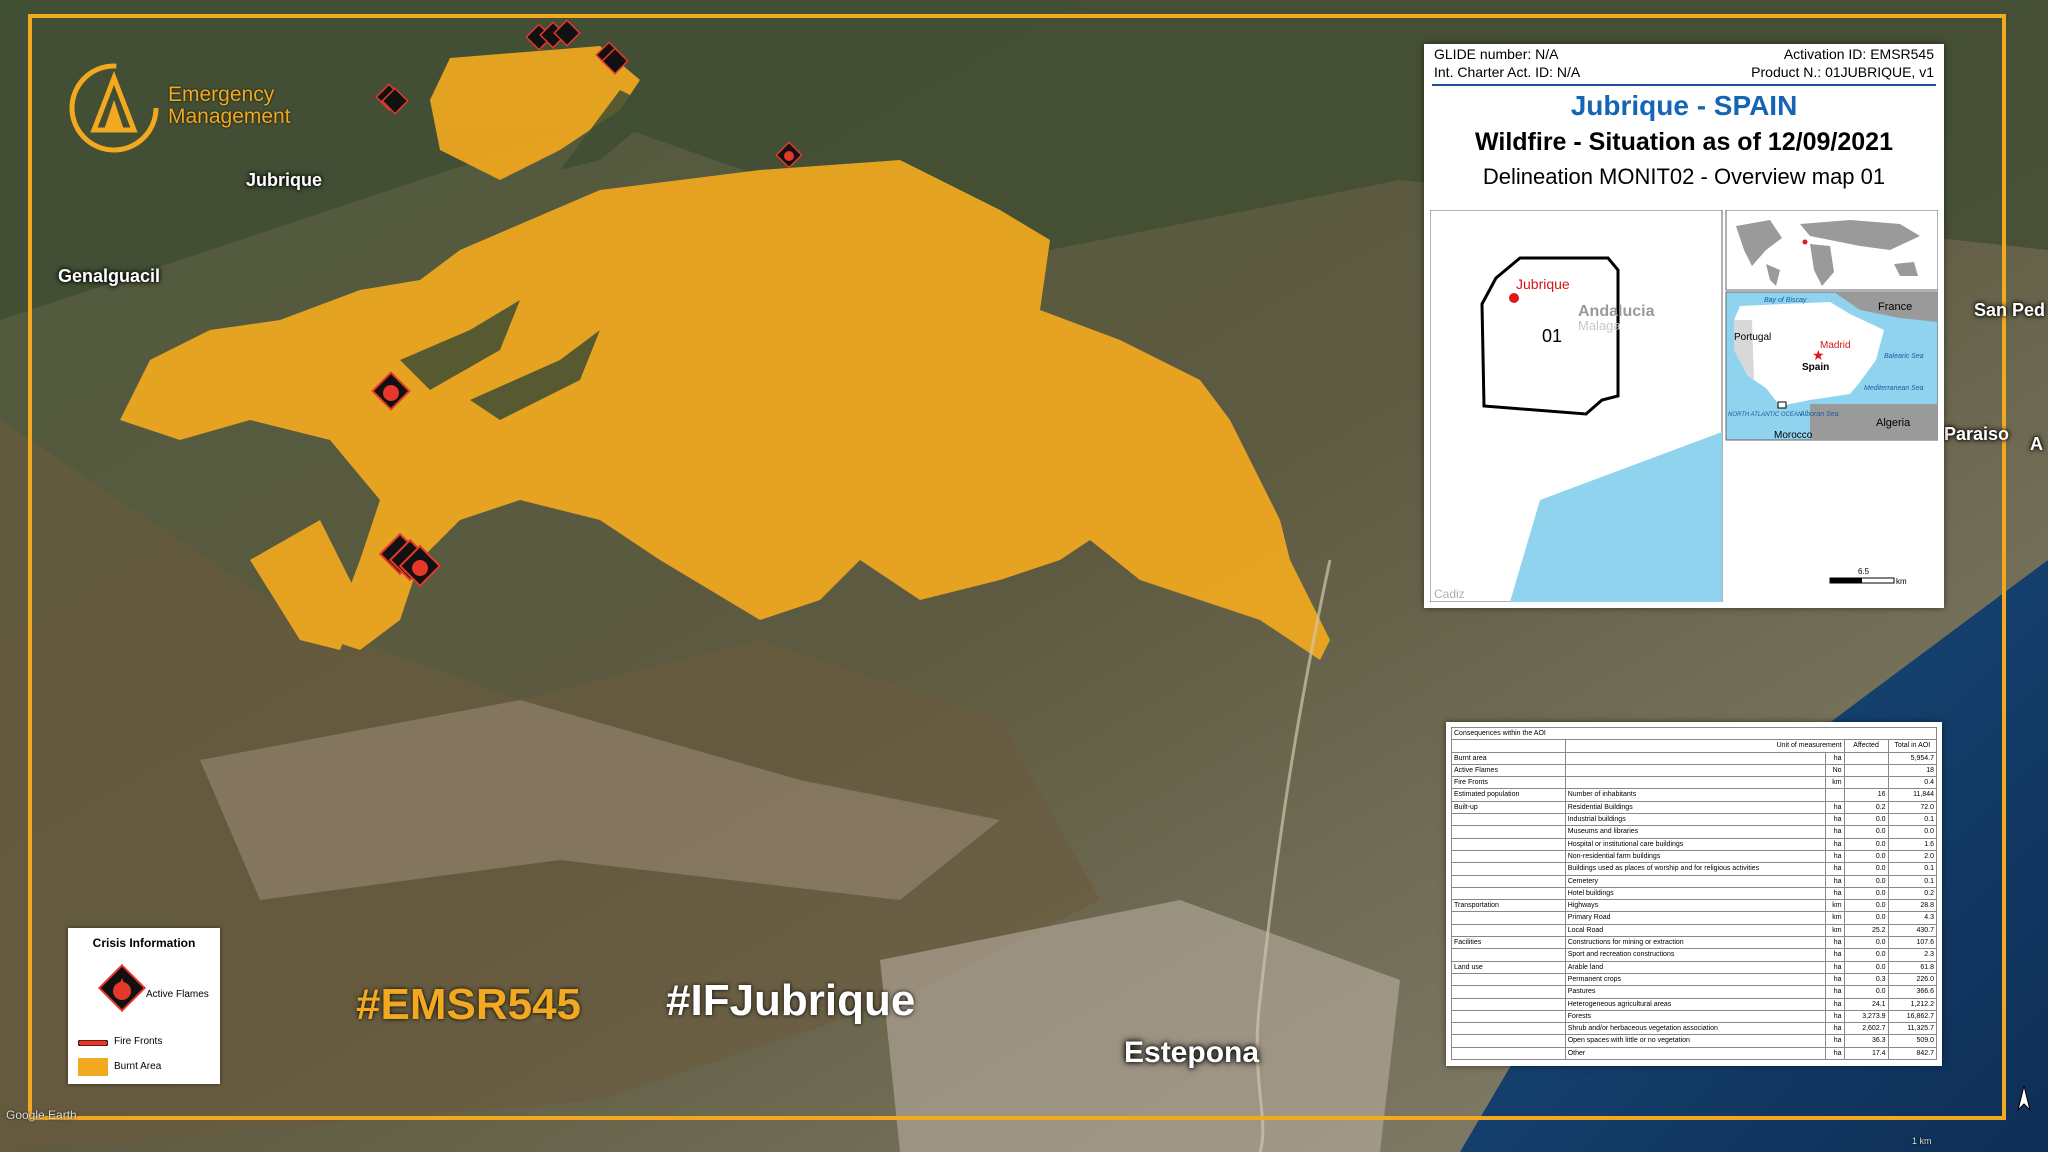 The image size is (2048, 1152). What do you see at coordinates (1785, 300) in the screenshot?
I see `inset-label-biscay: Bay of Biscay` at bounding box center [1785, 300].